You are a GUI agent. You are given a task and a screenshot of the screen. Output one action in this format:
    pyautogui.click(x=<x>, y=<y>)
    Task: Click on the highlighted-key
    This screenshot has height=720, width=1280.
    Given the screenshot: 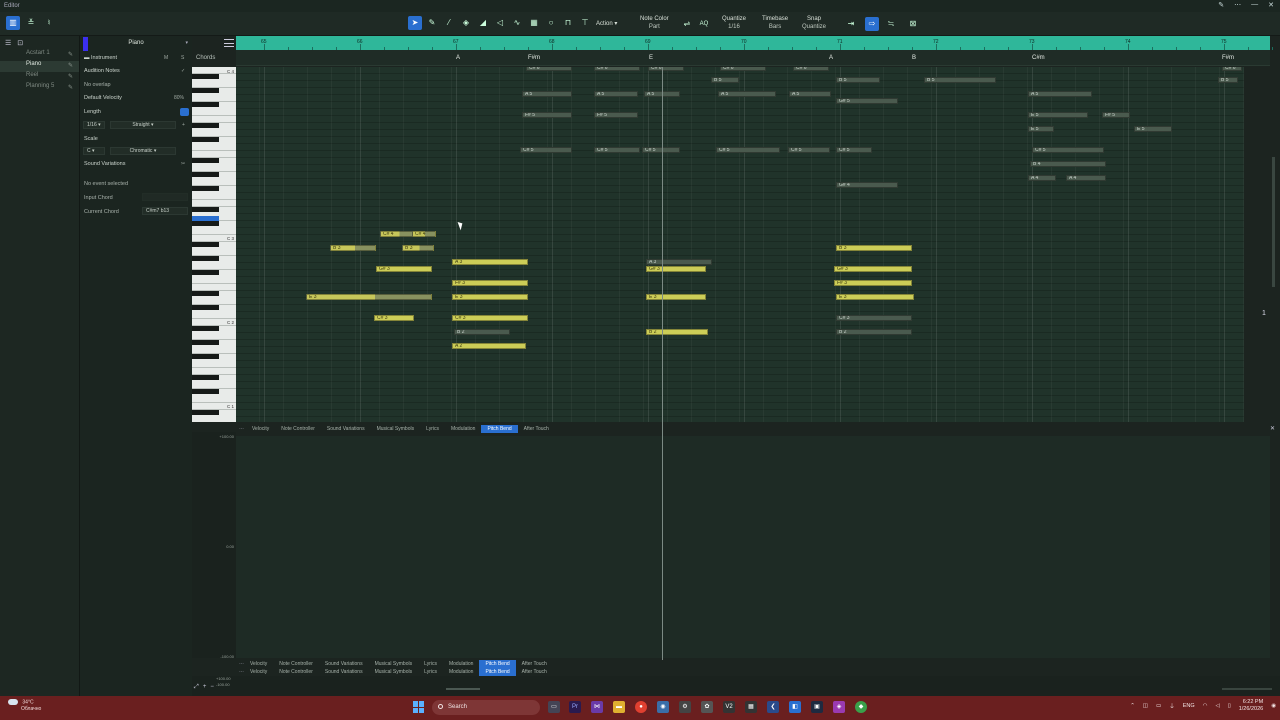 What is the action you would take?
    pyautogui.click(x=205, y=218)
    